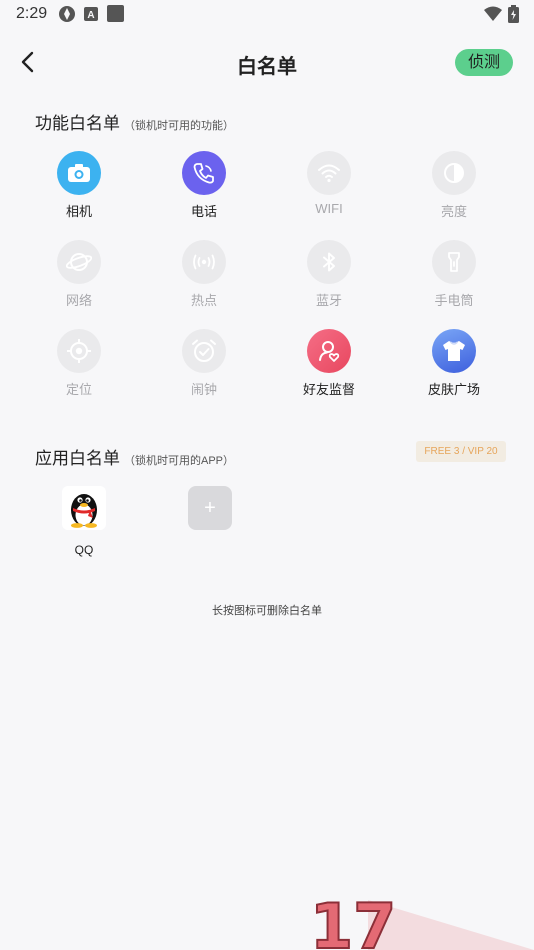 The height and width of the screenshot is (950, 534). What do you see at coordinates (353, 920) in the screenshot?
I see `watermark-text: 17` at bounding box center [353, 920].